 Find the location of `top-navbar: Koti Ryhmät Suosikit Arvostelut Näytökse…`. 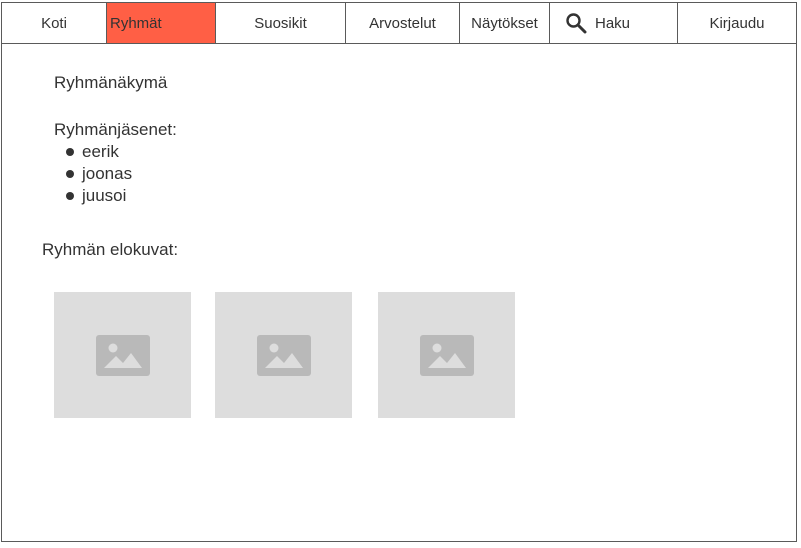

top-navbar: Koti Ryhmät Suosikit Arvostelut Näytökse… is located at coordinates (399, 23).